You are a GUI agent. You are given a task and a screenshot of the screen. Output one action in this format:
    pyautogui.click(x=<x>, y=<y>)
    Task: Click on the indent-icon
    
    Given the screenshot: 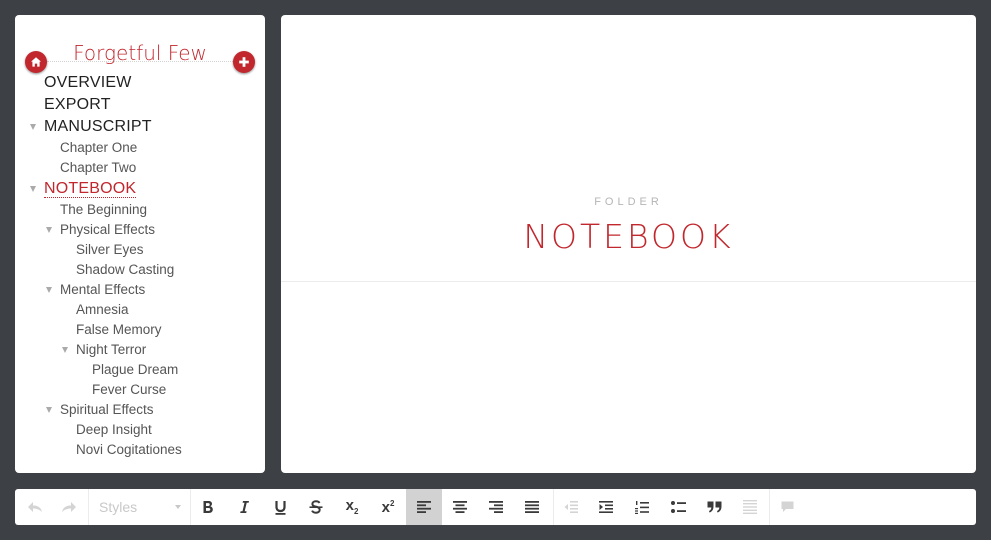 What is the action you would take?
    pyautogui.click(x=606, y=507)
    